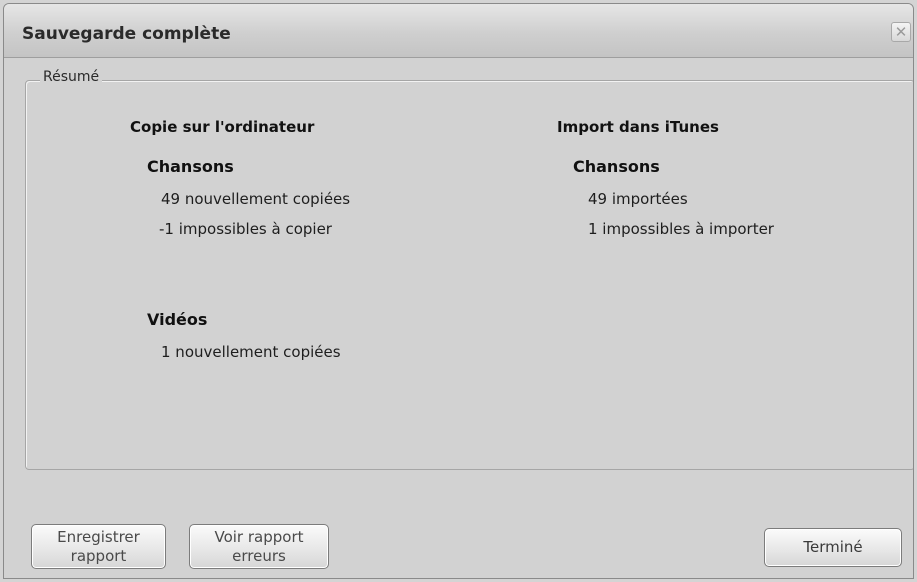  What do you see at coordinates (638, 127) in the screenshot?
I see `import-column-heading: Import dans iTunes` at bounding box center [638, 127].